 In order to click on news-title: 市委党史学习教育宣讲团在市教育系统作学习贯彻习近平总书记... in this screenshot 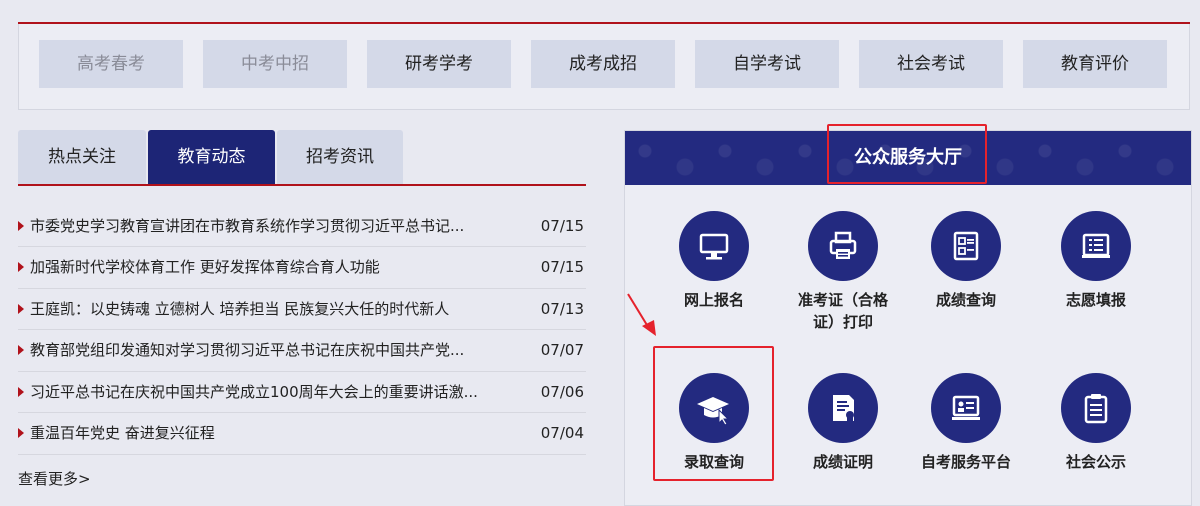, I will do `click(265, 227)`.